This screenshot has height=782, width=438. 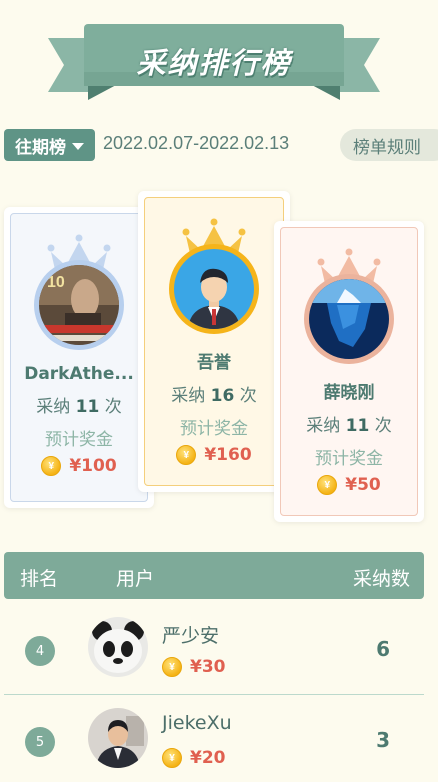 What do you see at coordinates (191, 636) in the screenshot?
I see `user-name: 严少安` at bounding box center [191, 636].